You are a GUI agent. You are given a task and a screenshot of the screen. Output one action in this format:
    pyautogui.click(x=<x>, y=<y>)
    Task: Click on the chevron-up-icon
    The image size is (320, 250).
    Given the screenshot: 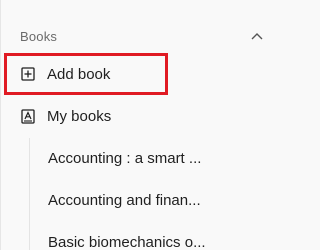 What is the action you would take?
    pyautogui.click(x=257, y=36)
    